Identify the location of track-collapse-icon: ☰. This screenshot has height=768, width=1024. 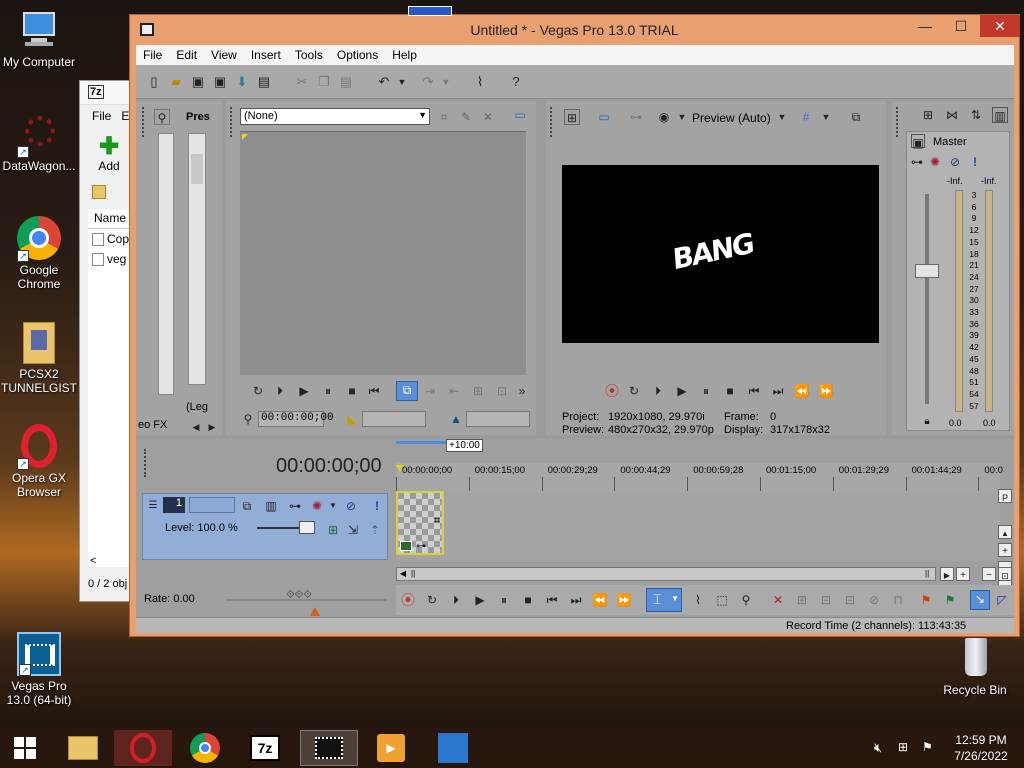
(153, 506).